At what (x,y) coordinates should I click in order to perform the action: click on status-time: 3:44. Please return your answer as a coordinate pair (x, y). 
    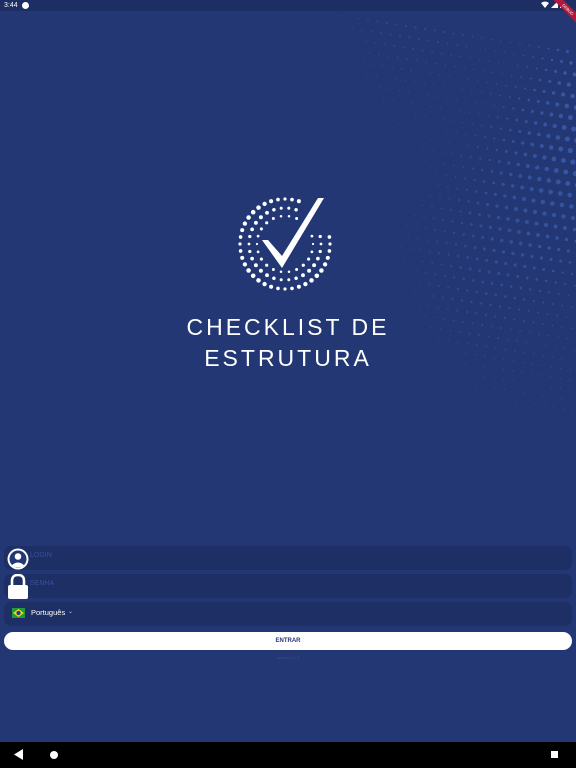
    Looking at the image, I should click on (11, 5).